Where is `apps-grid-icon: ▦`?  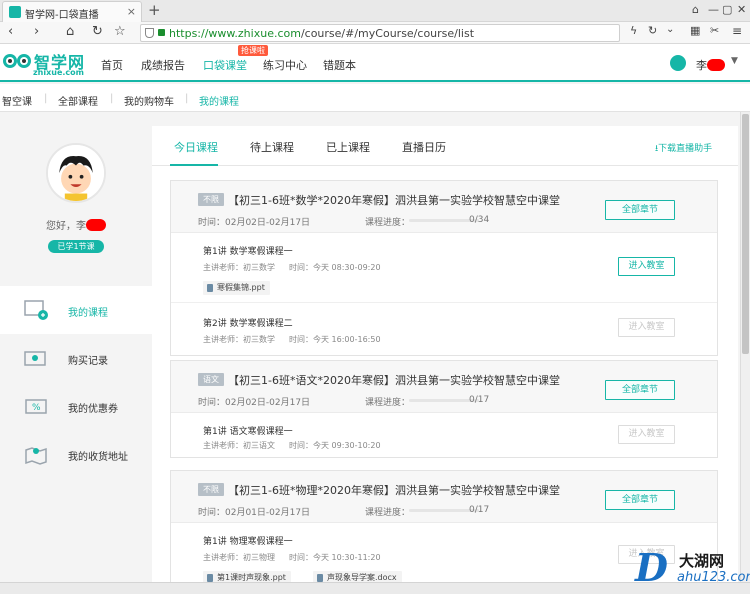
apps-grid-icon: ▦ is located at coordinates (695, 30).